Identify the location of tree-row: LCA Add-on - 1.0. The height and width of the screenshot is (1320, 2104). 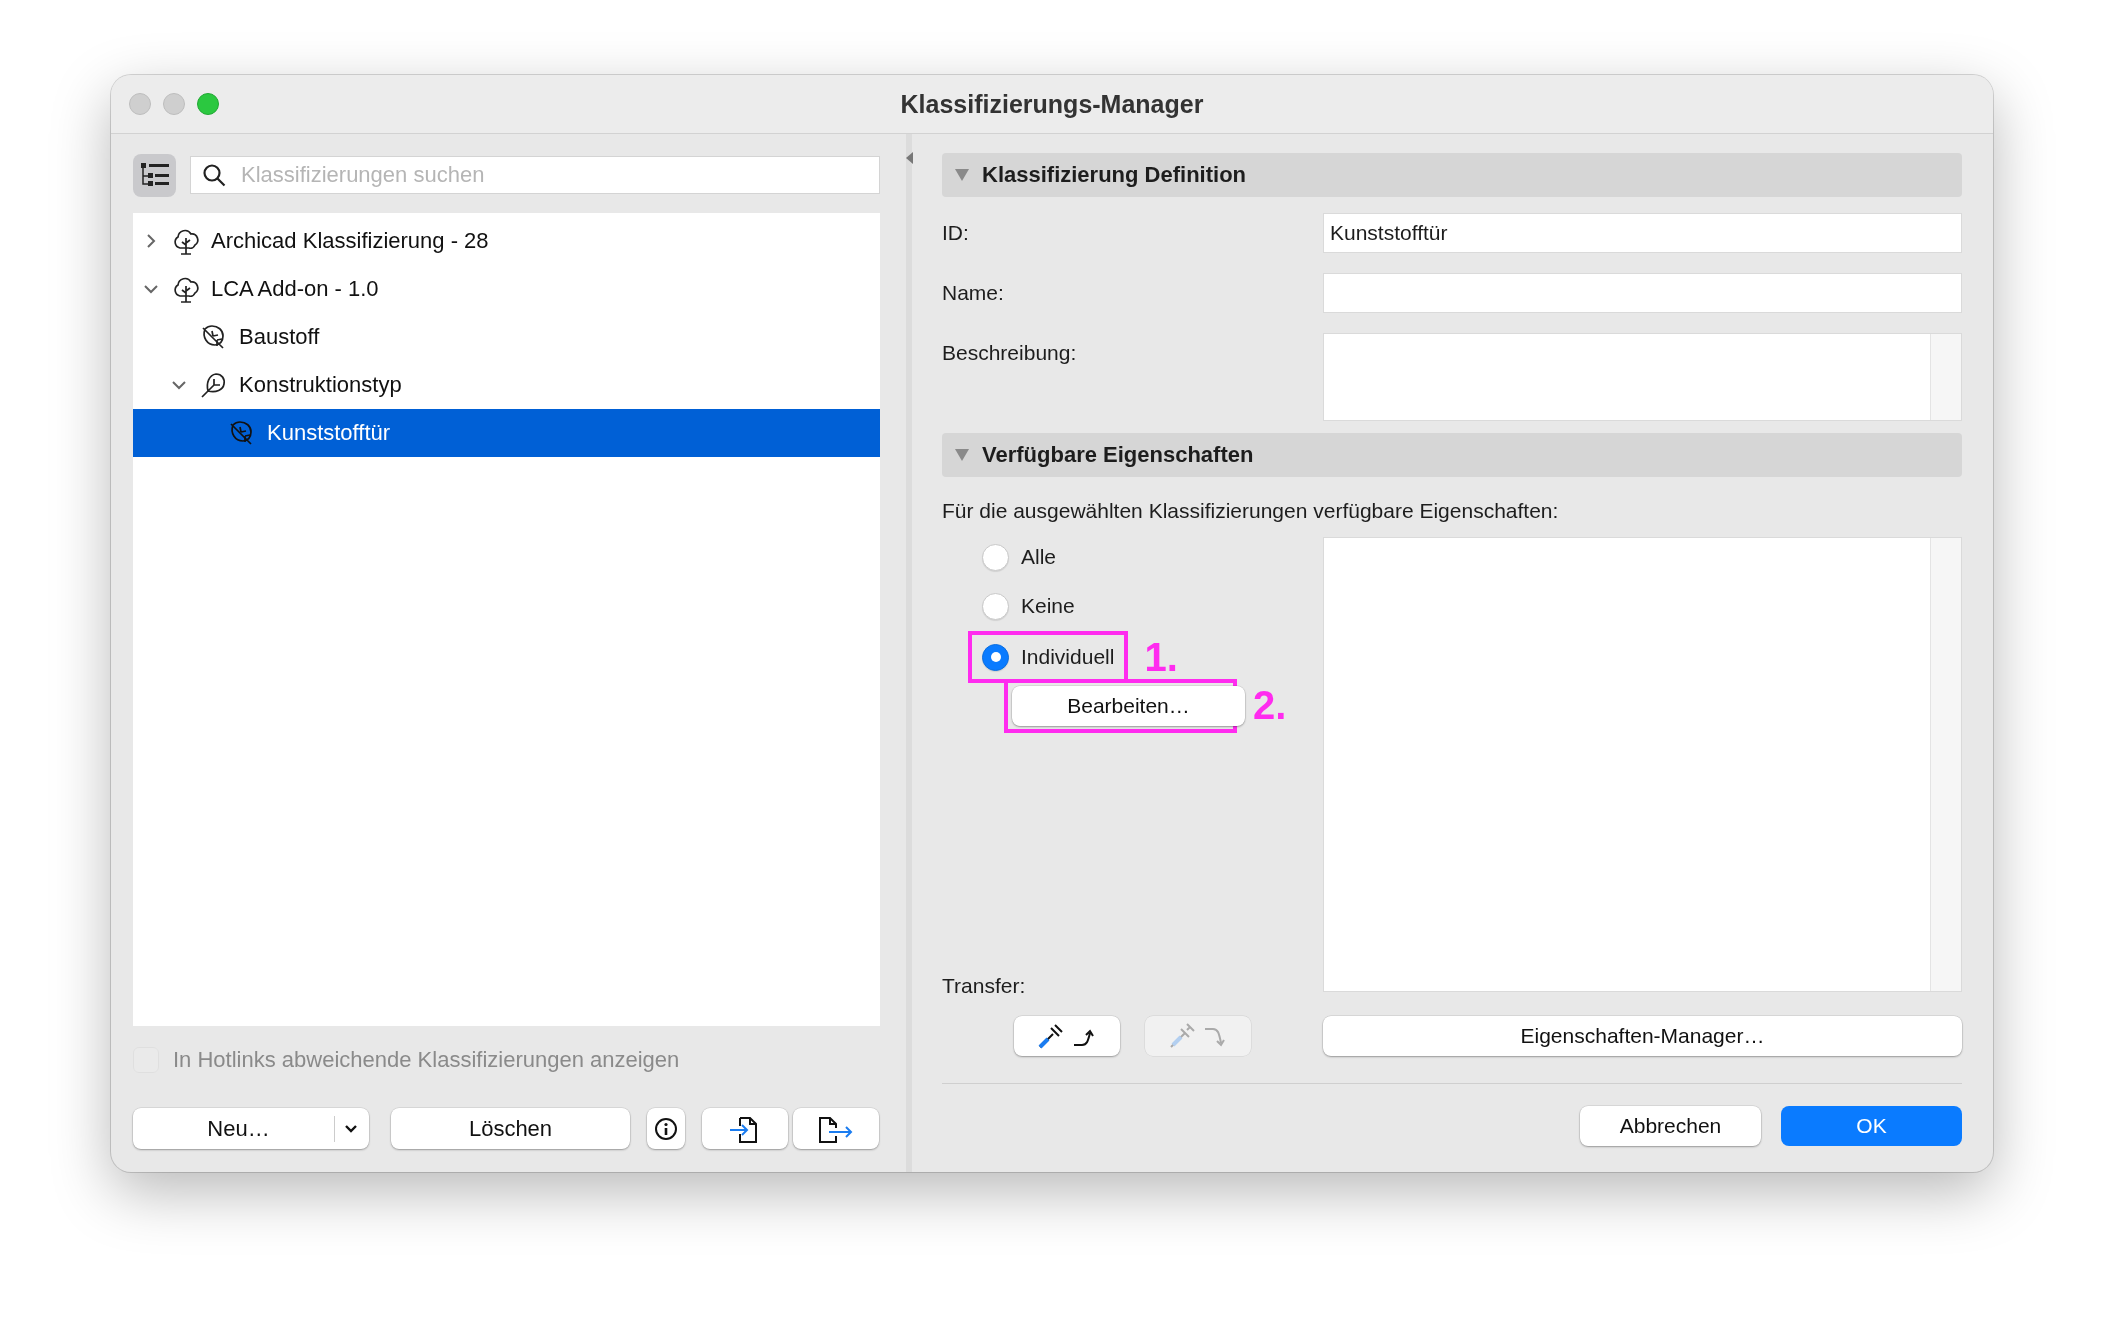
(506, 289).